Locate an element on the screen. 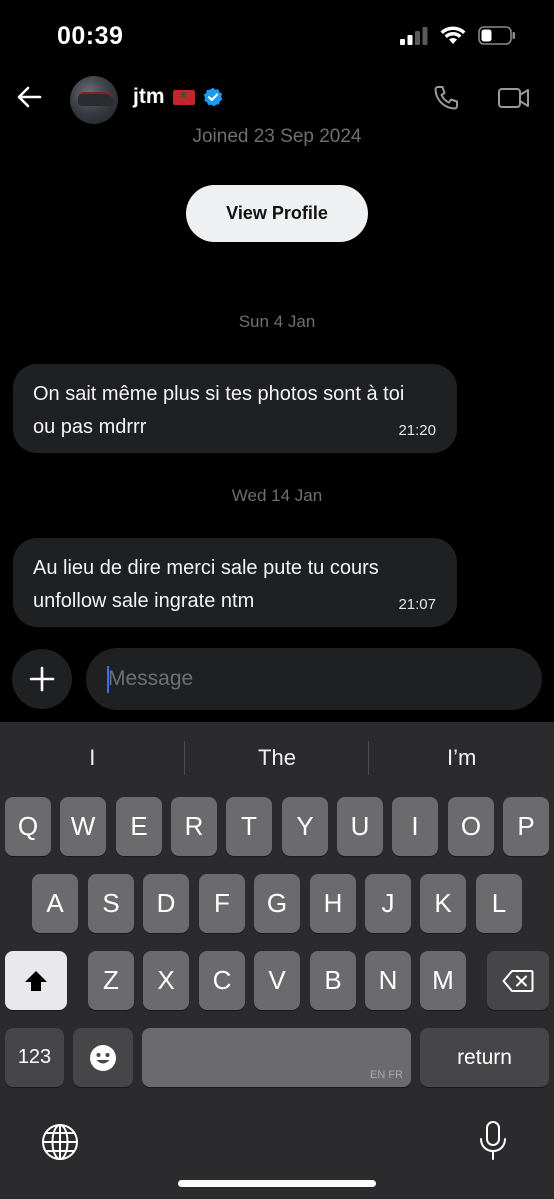 The width and height of the screenshot is (554, 1199). status-icons is located at coordinates (458, 35).